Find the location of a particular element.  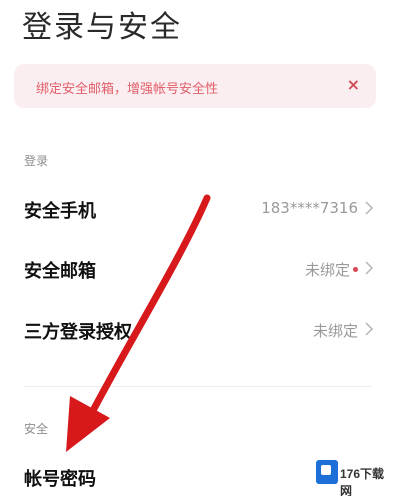

row-title: 安全手机 is located at coordinates (60, 211).